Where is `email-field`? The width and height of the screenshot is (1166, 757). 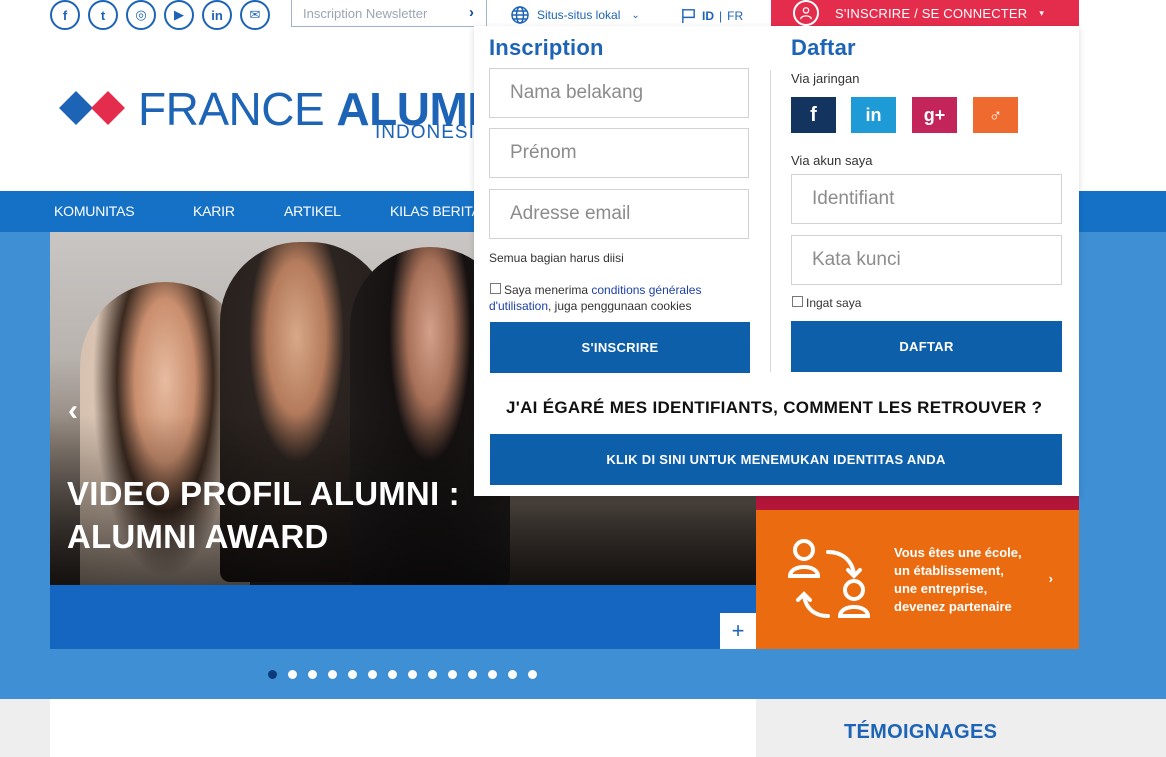
email-field is located at coordinates (619, 214).